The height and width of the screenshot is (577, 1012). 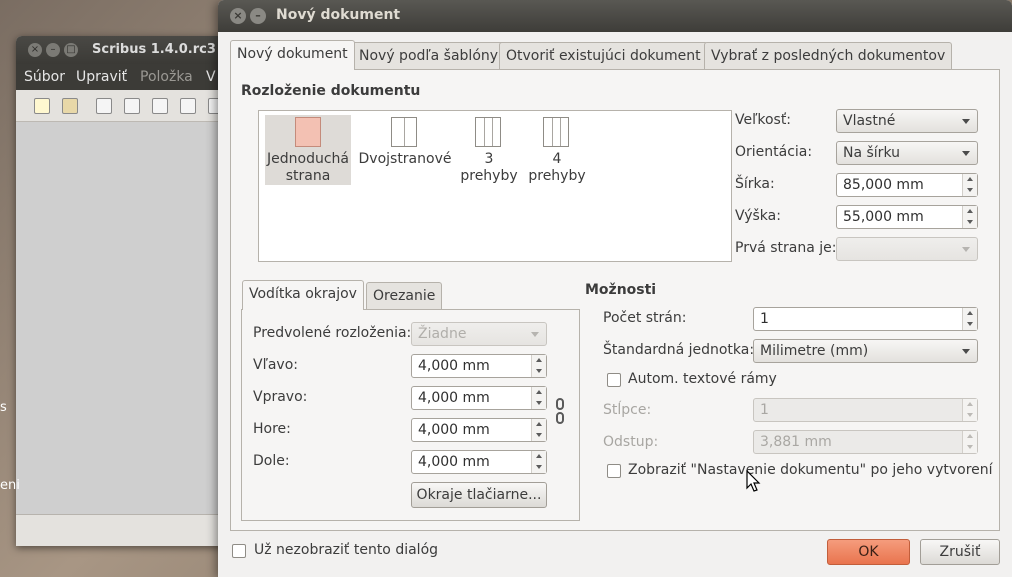 I want to click on width-spinbox, so click(x=907, y=185).